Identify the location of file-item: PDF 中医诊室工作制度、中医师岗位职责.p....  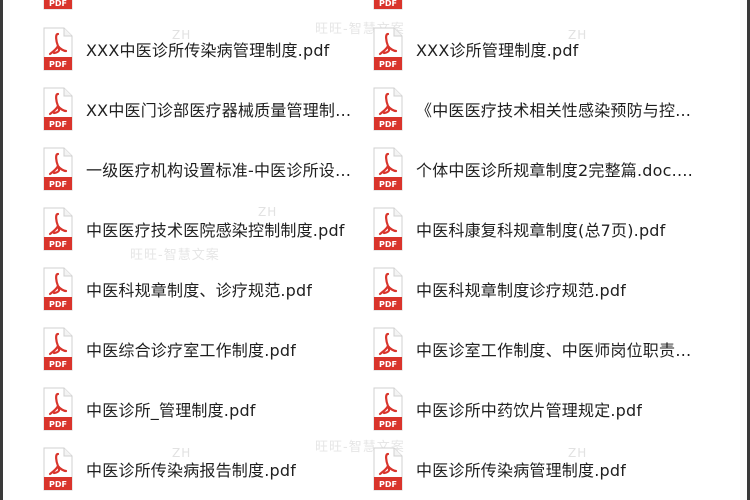
(534, 349).